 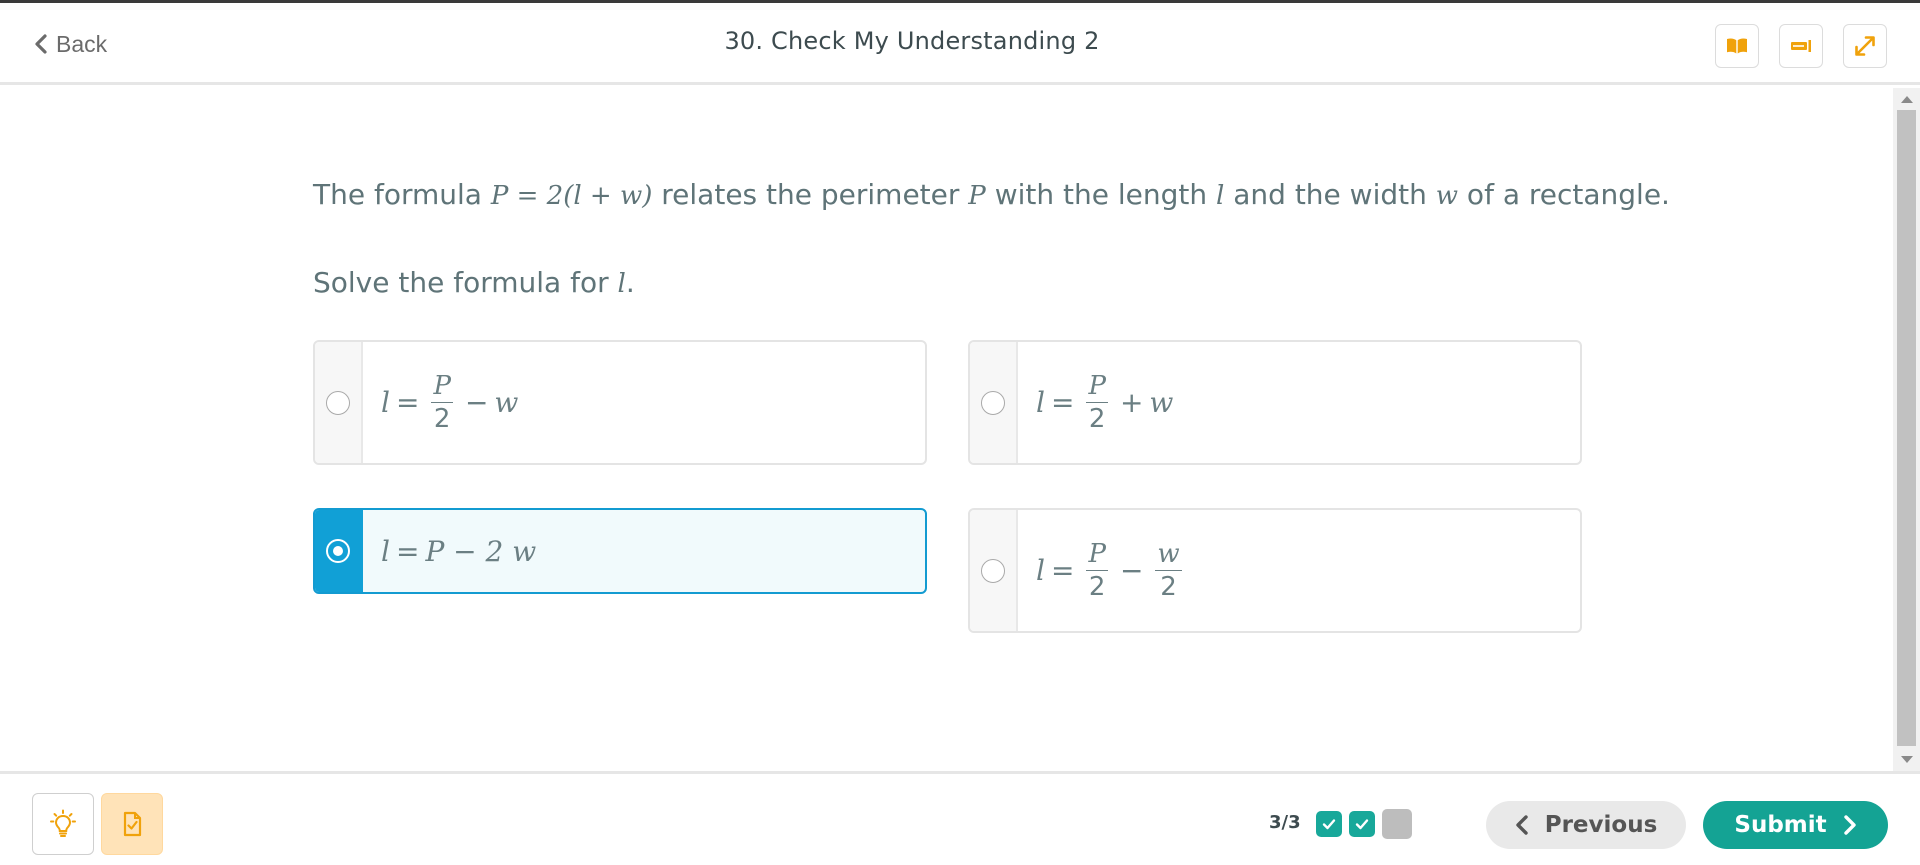 What do you see at coordinates (1168, 554) in the screenshot?
I see `fraction-numerator: w` at bounding box center [1168, 554].